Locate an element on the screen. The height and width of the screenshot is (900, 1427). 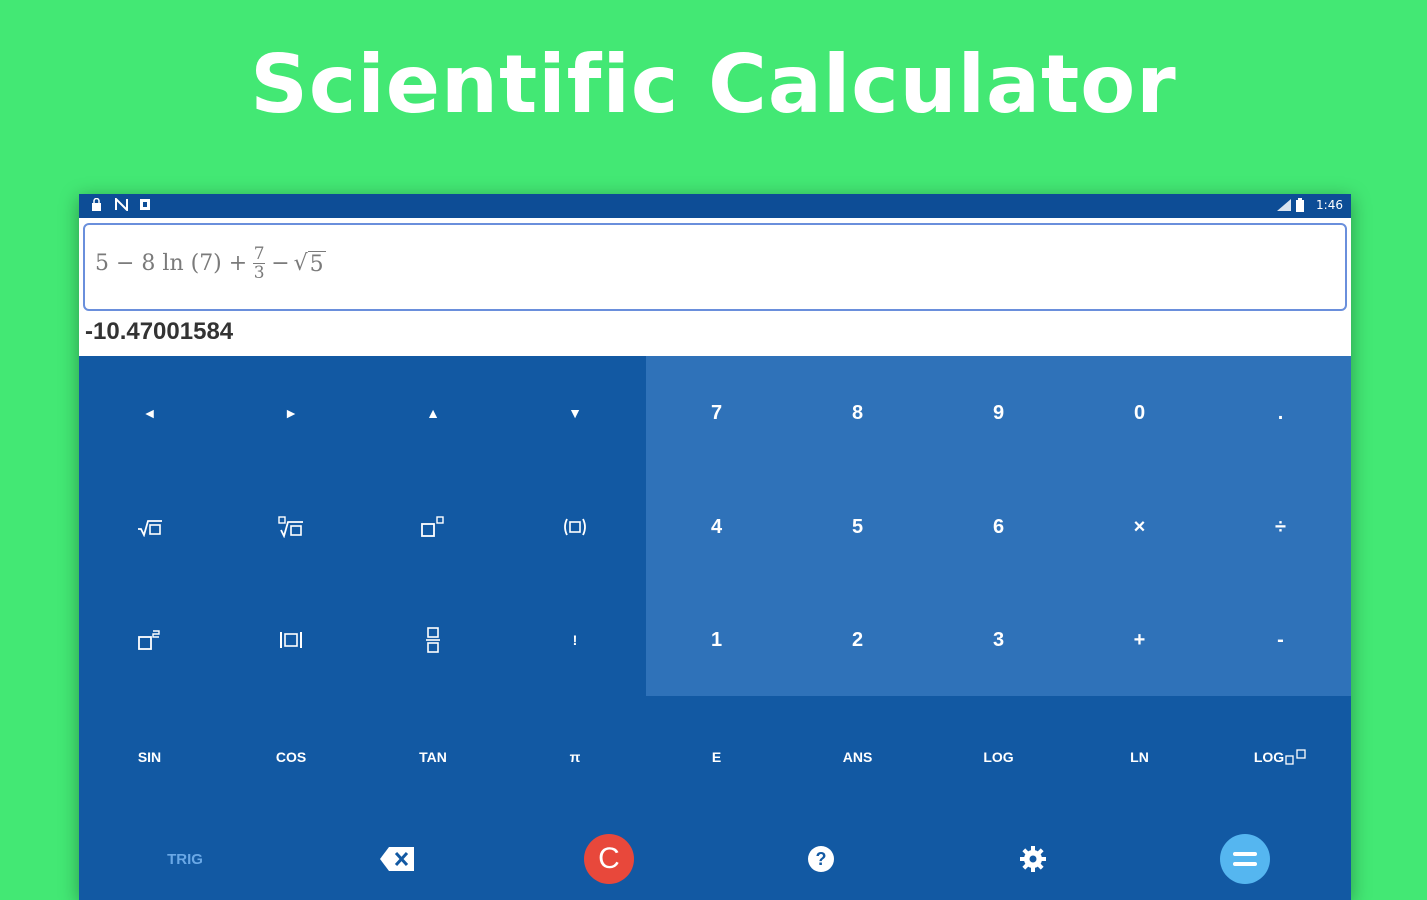
backspace-icon is located at coordinates (397, 859).